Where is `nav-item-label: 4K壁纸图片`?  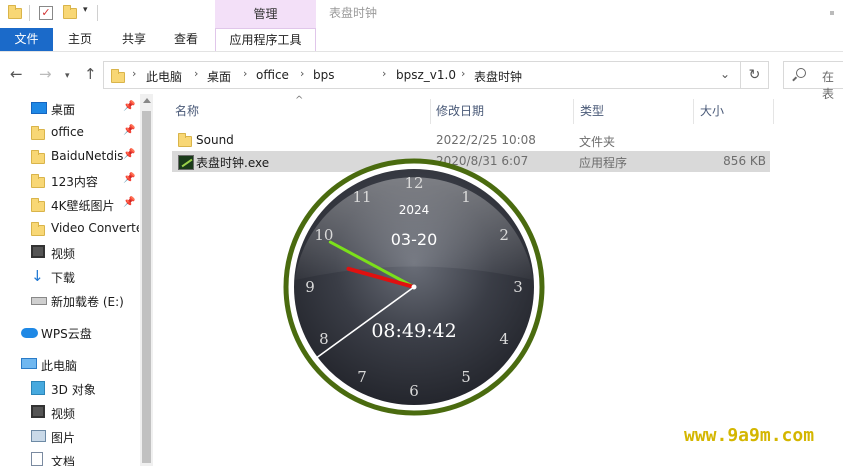 nav-item-label: 4K壁纸图片 is located at coordinates (83, 206).